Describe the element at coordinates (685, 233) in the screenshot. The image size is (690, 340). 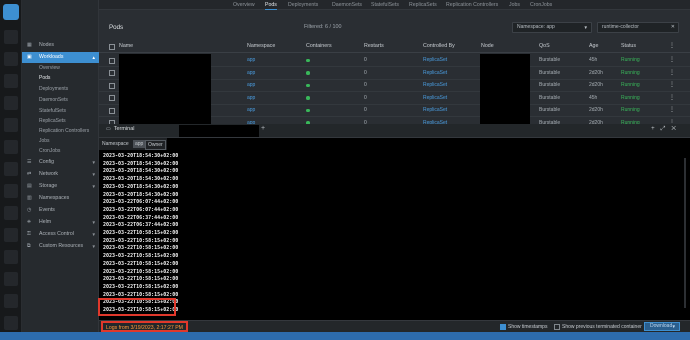
I see `scrollbar` at that location.